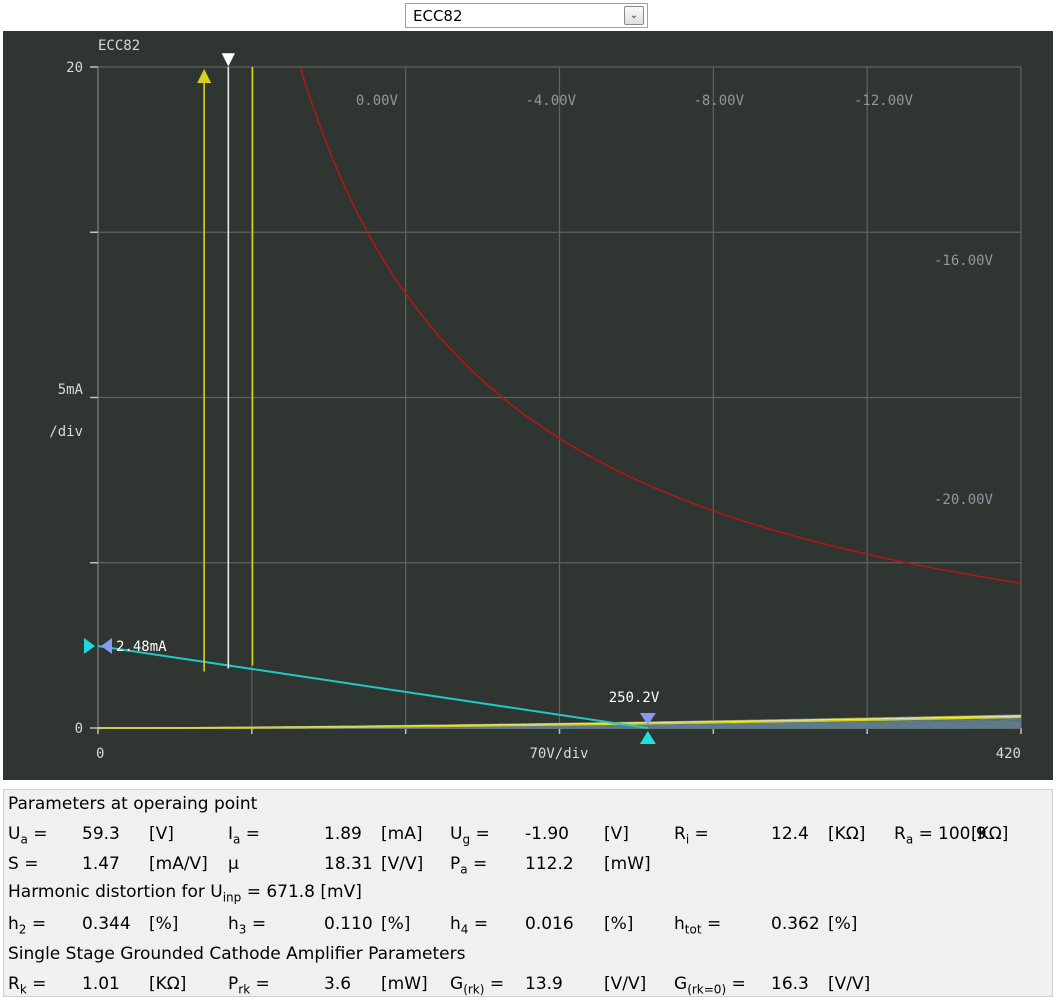 The height and width of the screenshot is (997, 1060). What do you see at coordinates (691, 835) in the screenshot?
I see `param-name: Ri =` at bounding box center [691, 835].